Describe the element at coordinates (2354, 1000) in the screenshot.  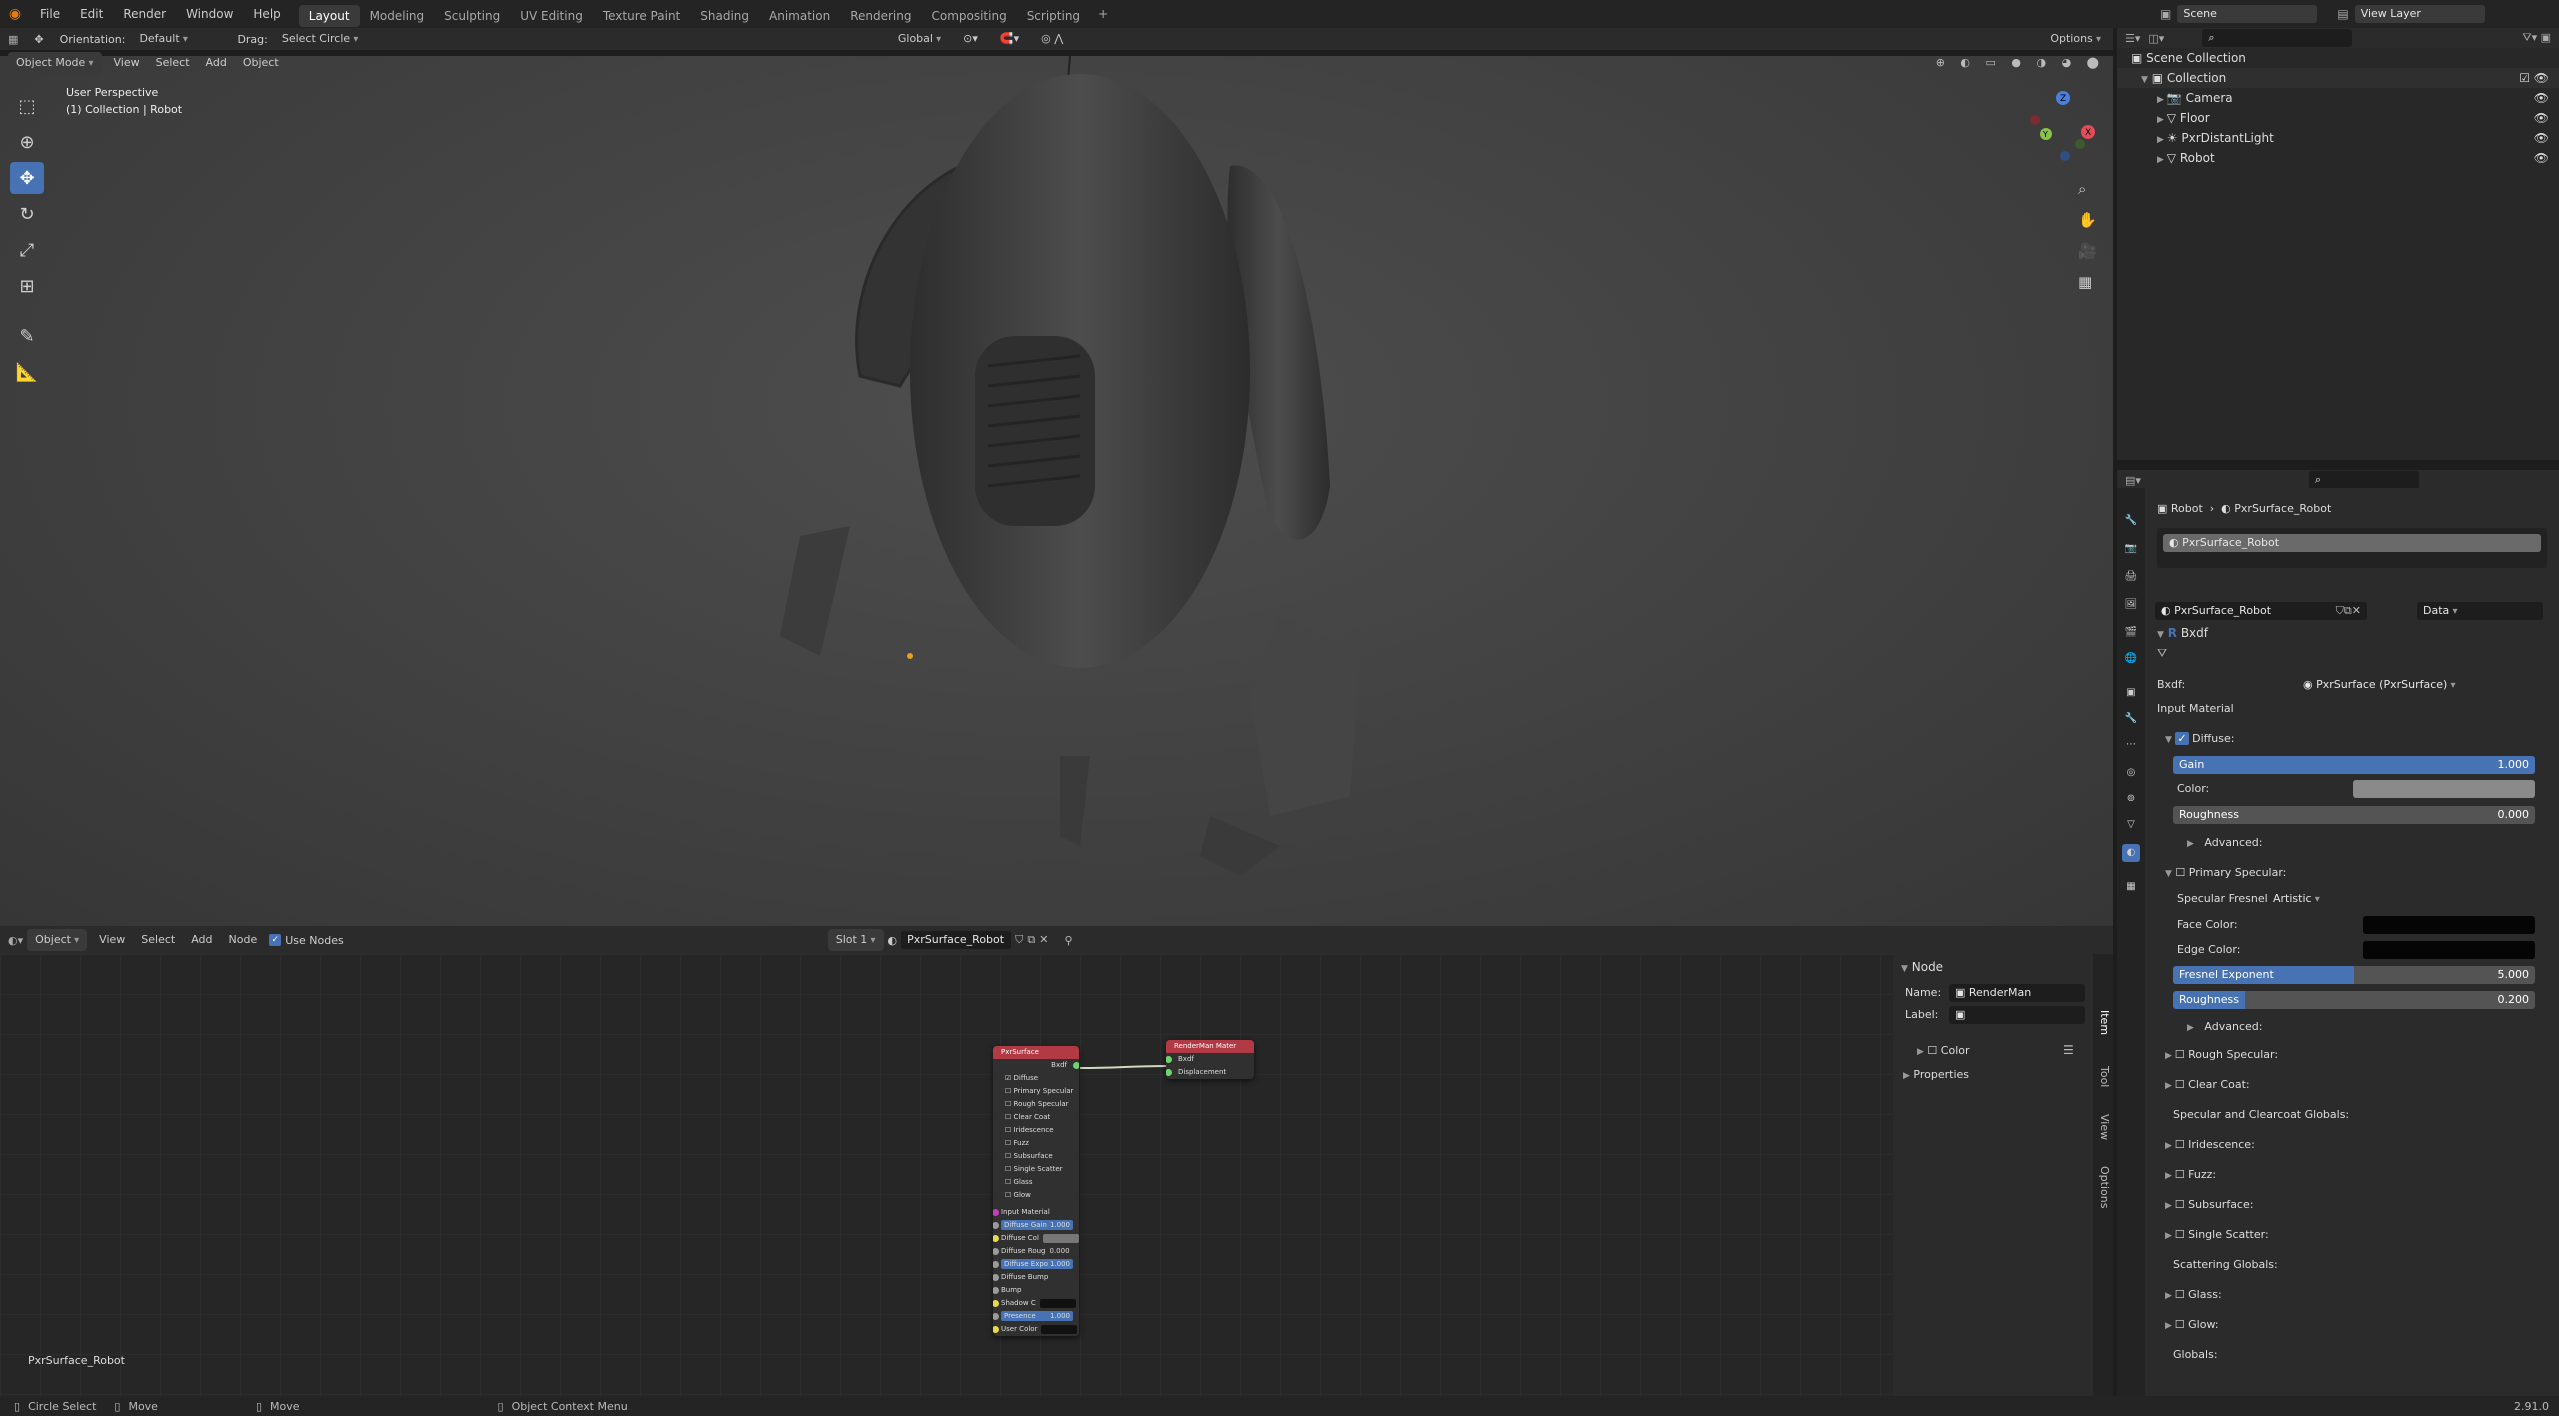
I see `specular-roughness-slider: Roughness 0.200` at that location.